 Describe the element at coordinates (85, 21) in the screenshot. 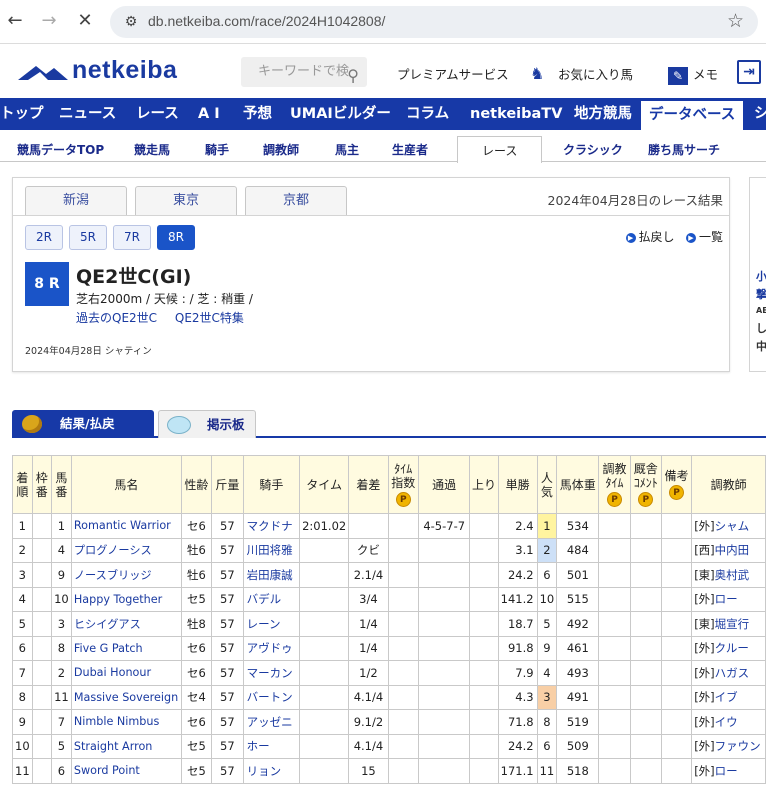

I see `stop-loading-icon: ✕` at that location.